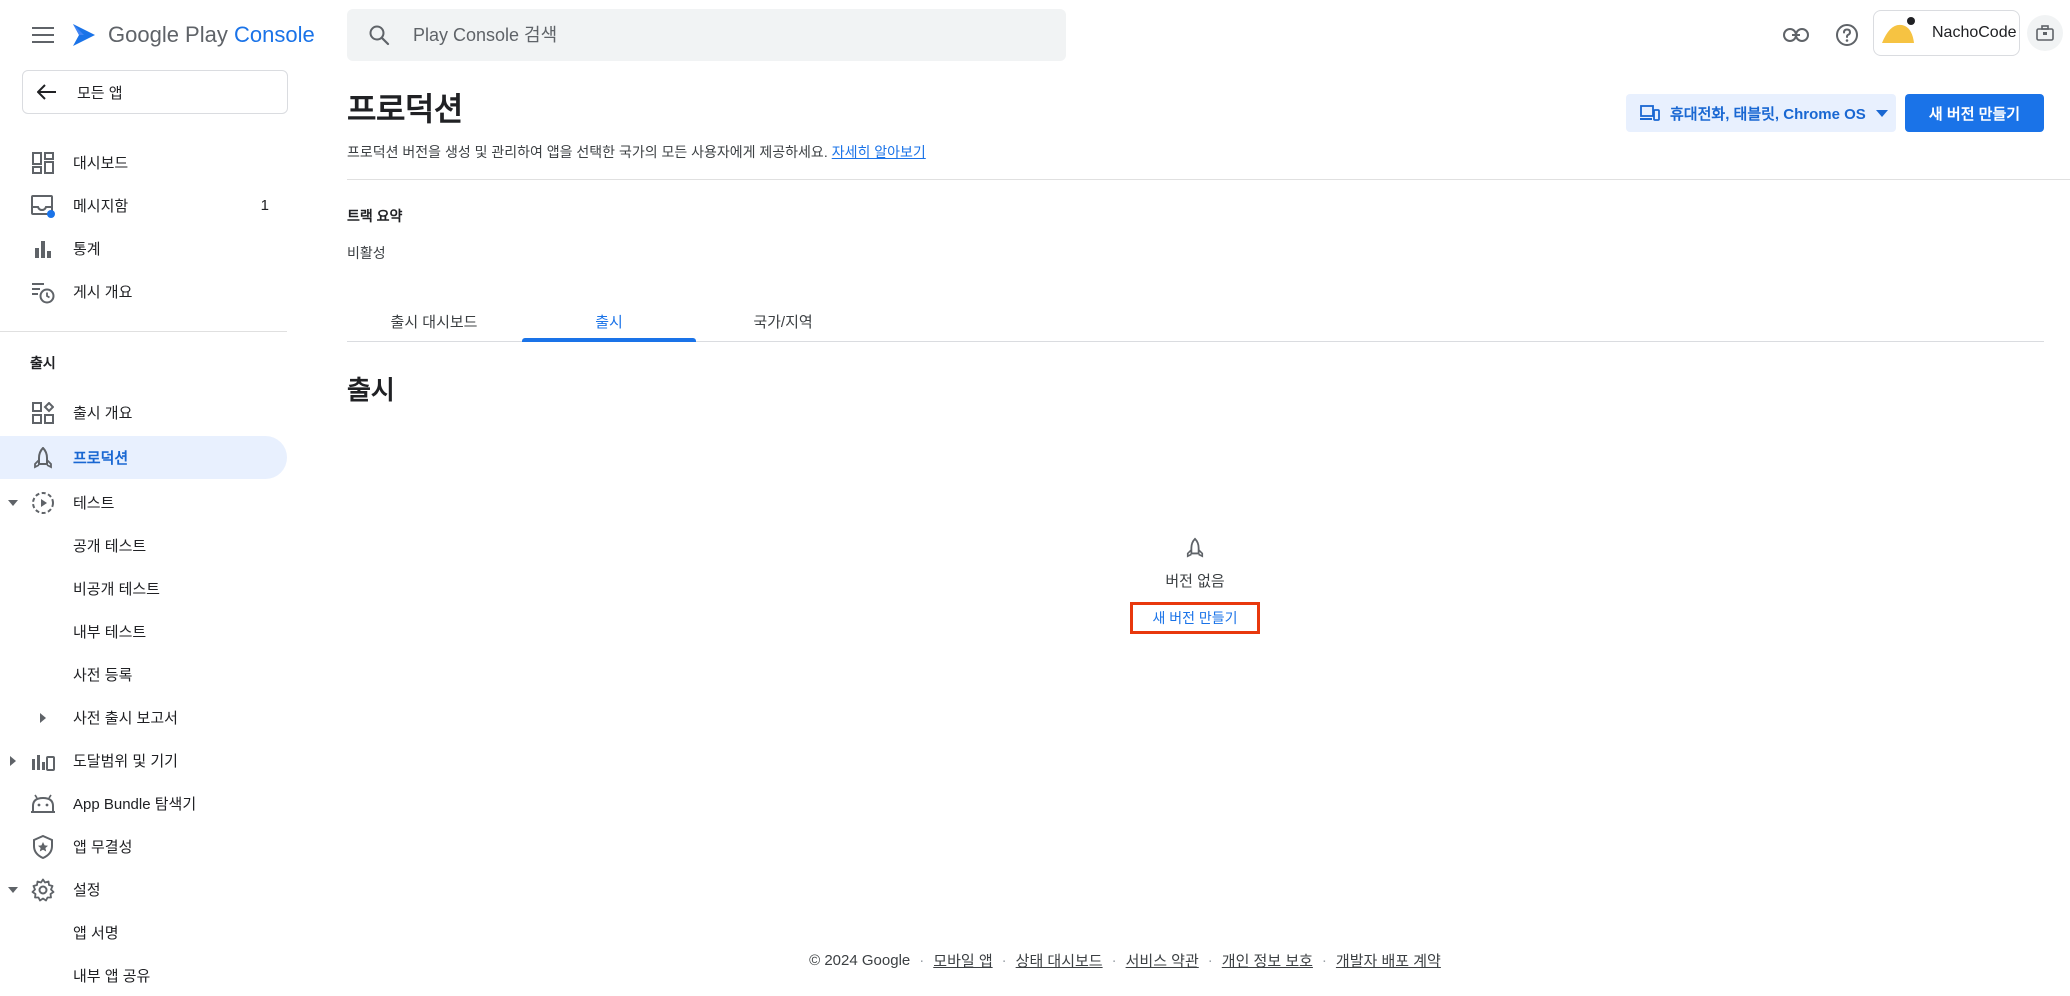 The image size is (2070, 996). I want to click on sidebar-item-label: 공개 테스트, so click(110, 546).